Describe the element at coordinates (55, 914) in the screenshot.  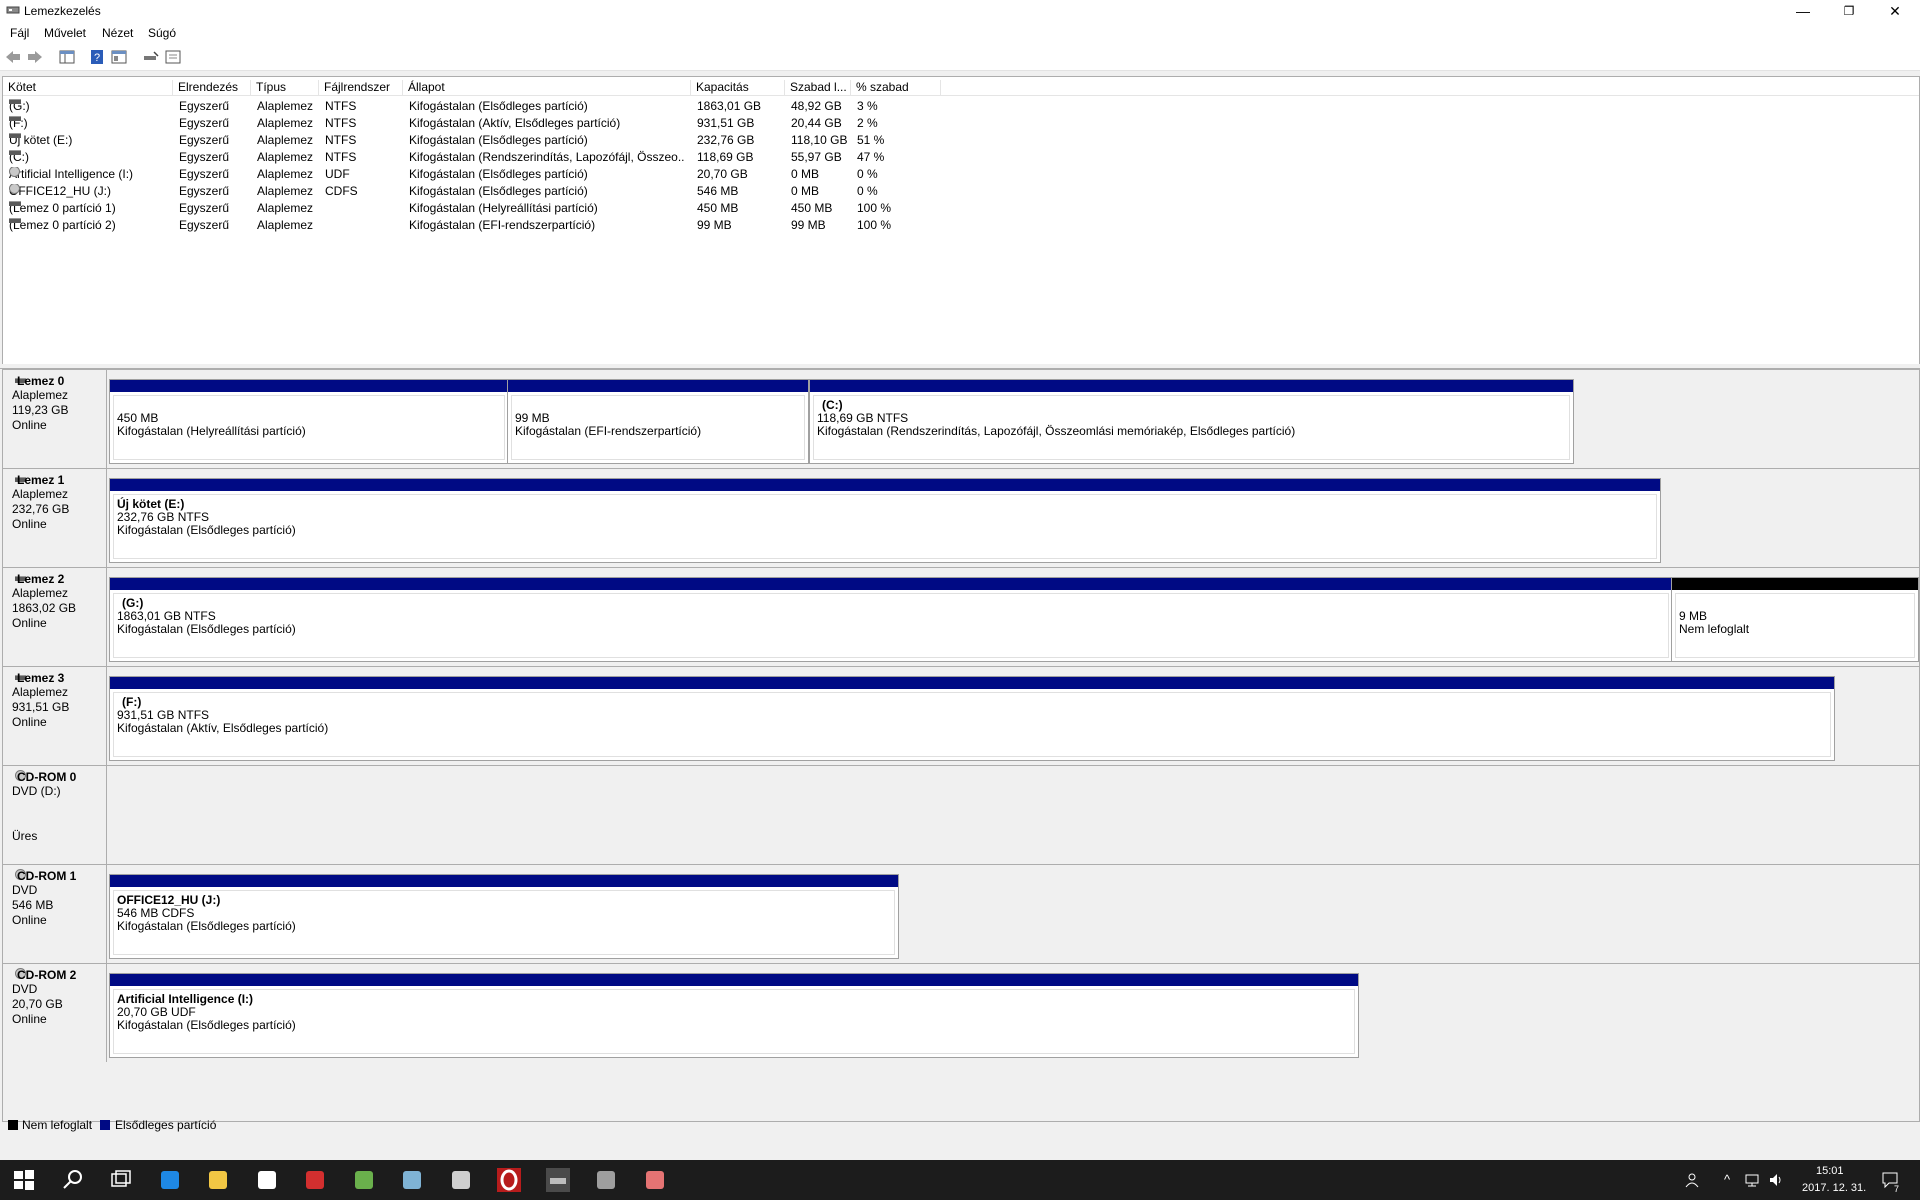
I see `disk-info: CD-ROM 1 DVD 546 MB Online` at that location.